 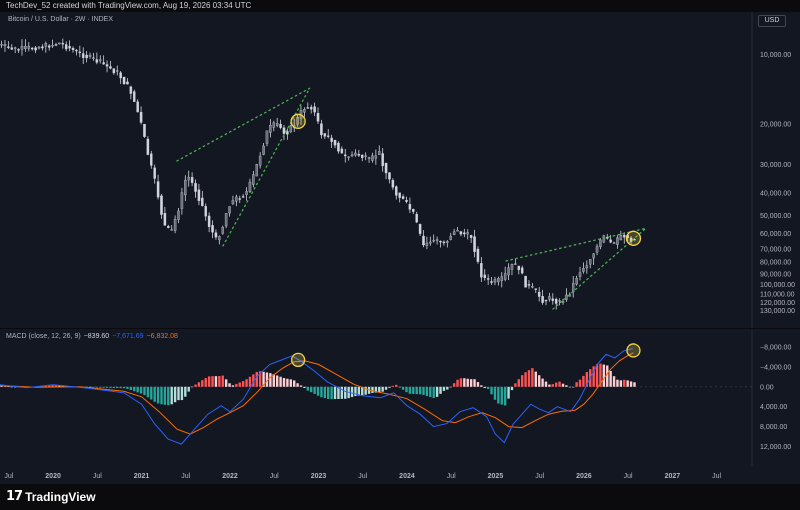 I want to click on macd-tick-label: 4,000.00, so click(x=773, y=407).